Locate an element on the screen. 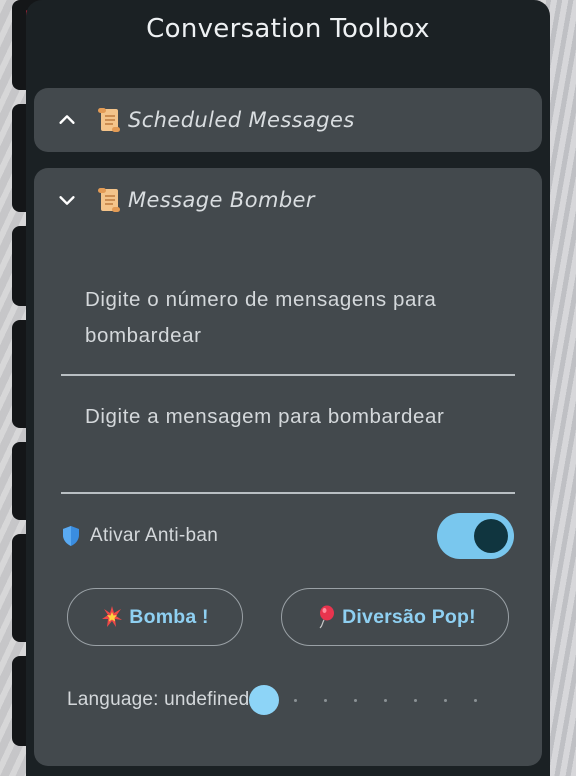 The height and width of the screenshot is (776, 576). slider-thumb is located at coordinates (264, 700).